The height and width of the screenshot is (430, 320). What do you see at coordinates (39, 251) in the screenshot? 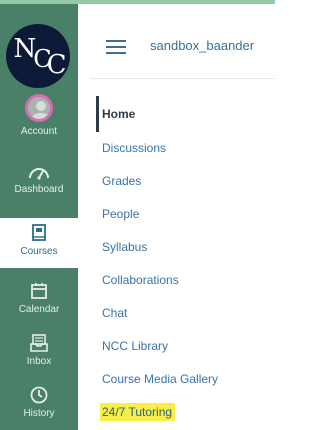
I see `global-nav-label: Courses` at bounding box center [39, 251].